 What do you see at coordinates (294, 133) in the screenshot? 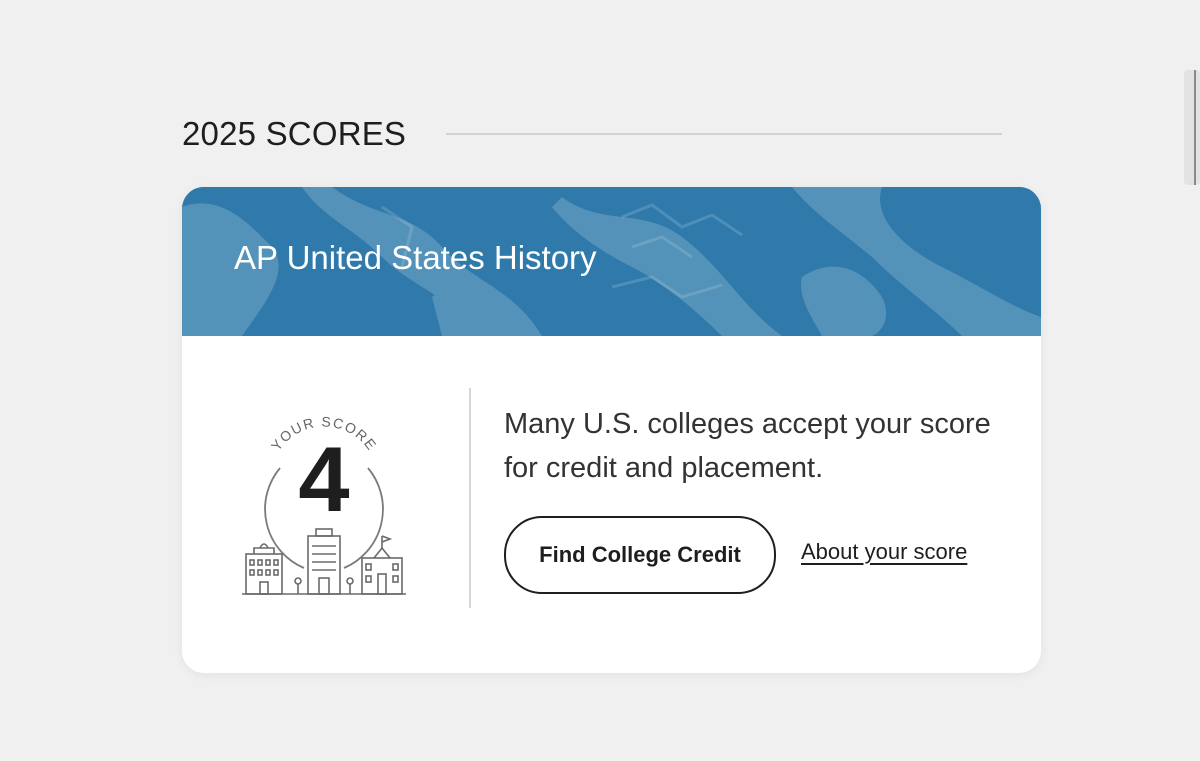
I see `section-title: 2025 SCORES` at bounding box center [294, 133].